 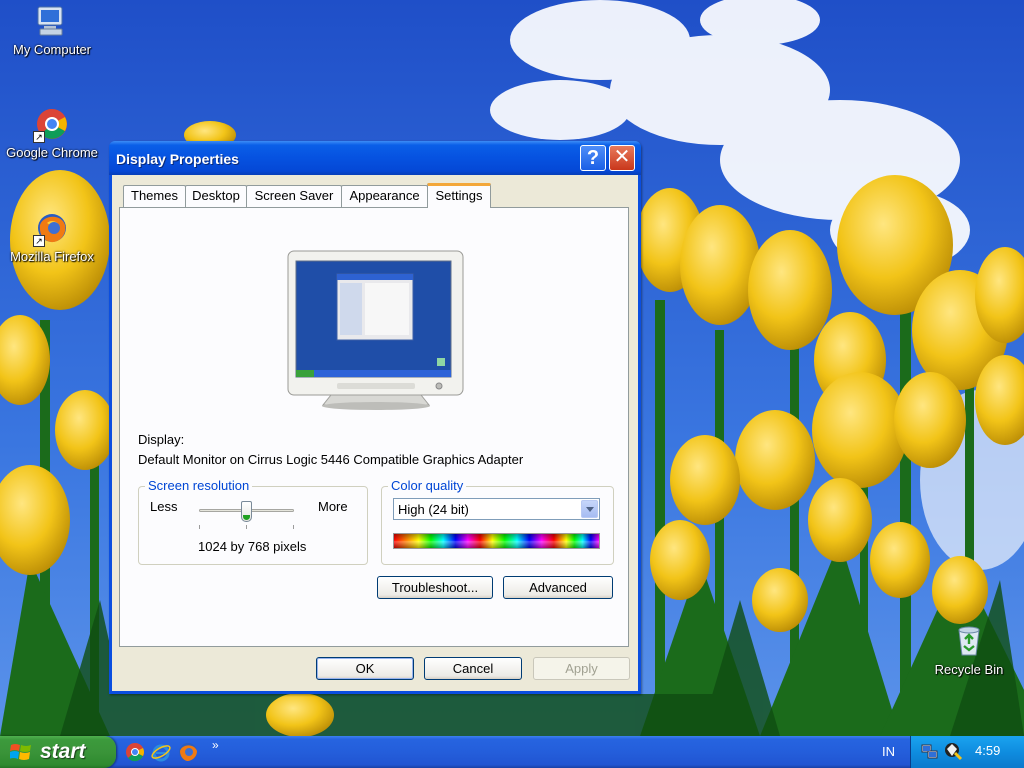 I want to click on tab-settings: Settings, so click(x=459, y=195).